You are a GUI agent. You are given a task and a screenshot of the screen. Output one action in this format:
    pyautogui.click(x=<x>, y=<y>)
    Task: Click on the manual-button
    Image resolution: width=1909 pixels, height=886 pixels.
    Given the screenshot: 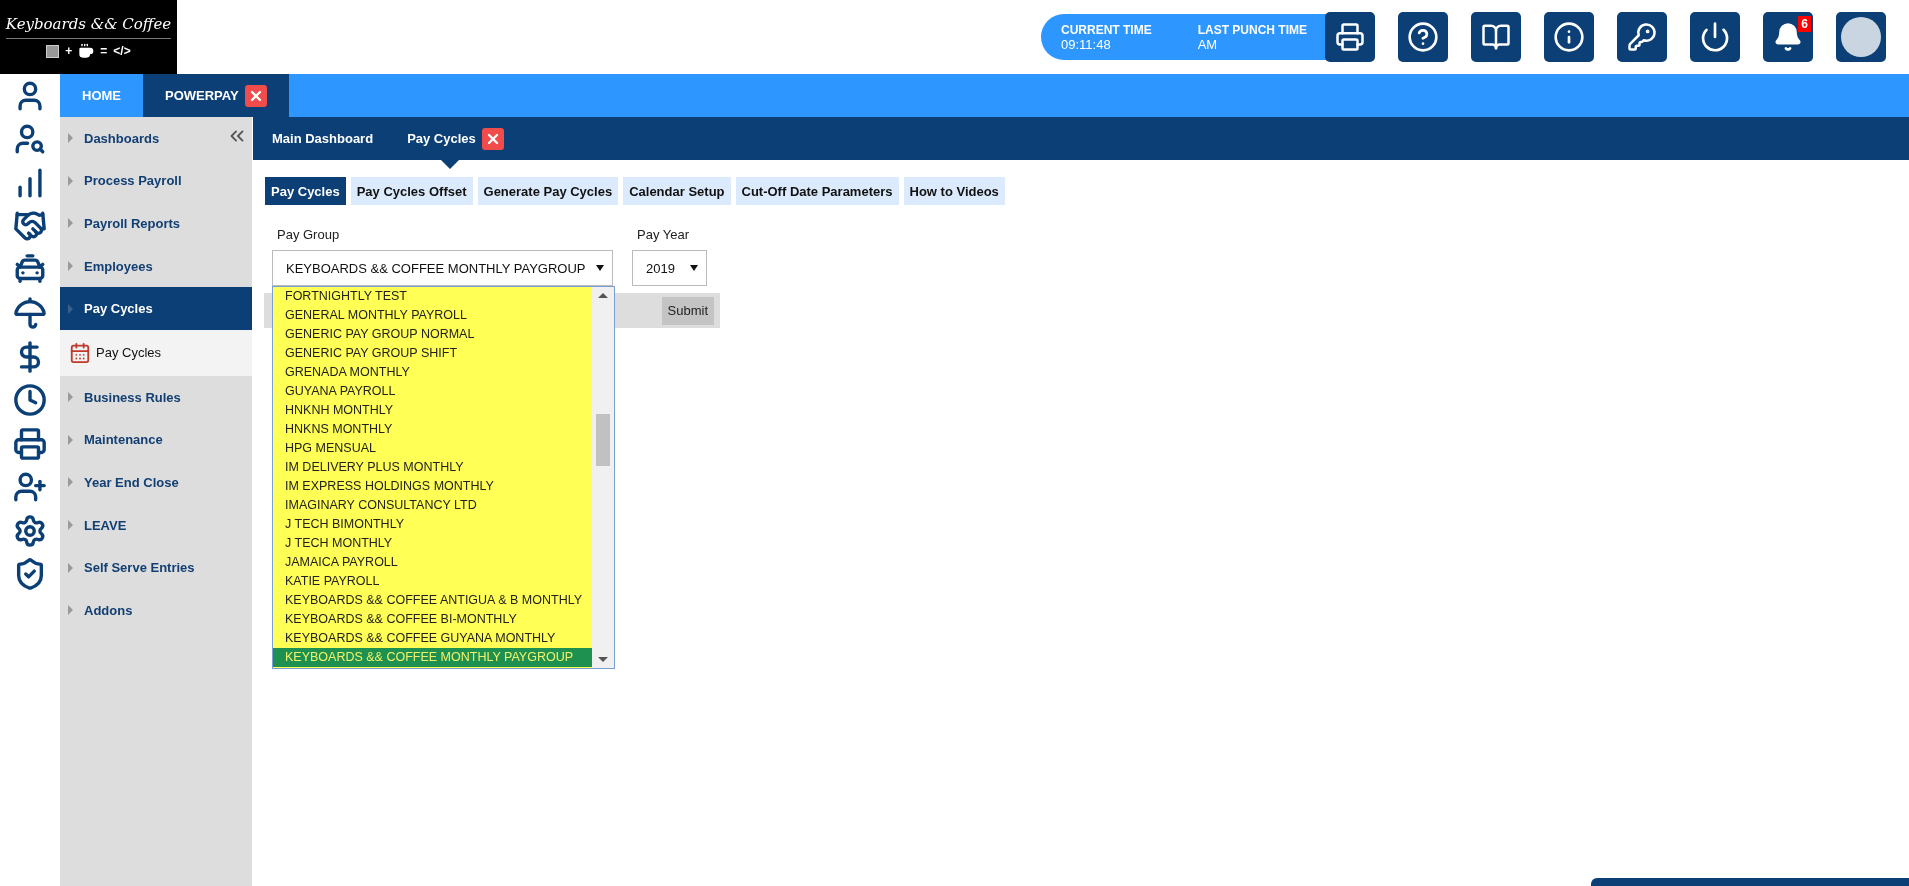 What is the action you would take?
    pyautogui.click(x=1496, y=37)
    